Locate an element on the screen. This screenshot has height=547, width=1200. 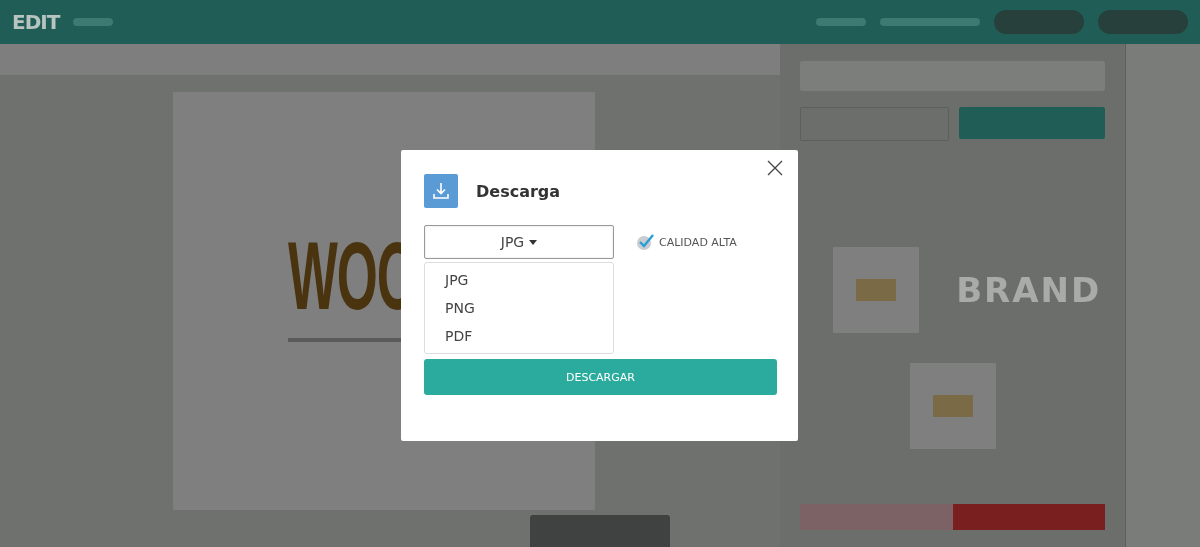
format-select: JPG is located at coordinates (519, 242).